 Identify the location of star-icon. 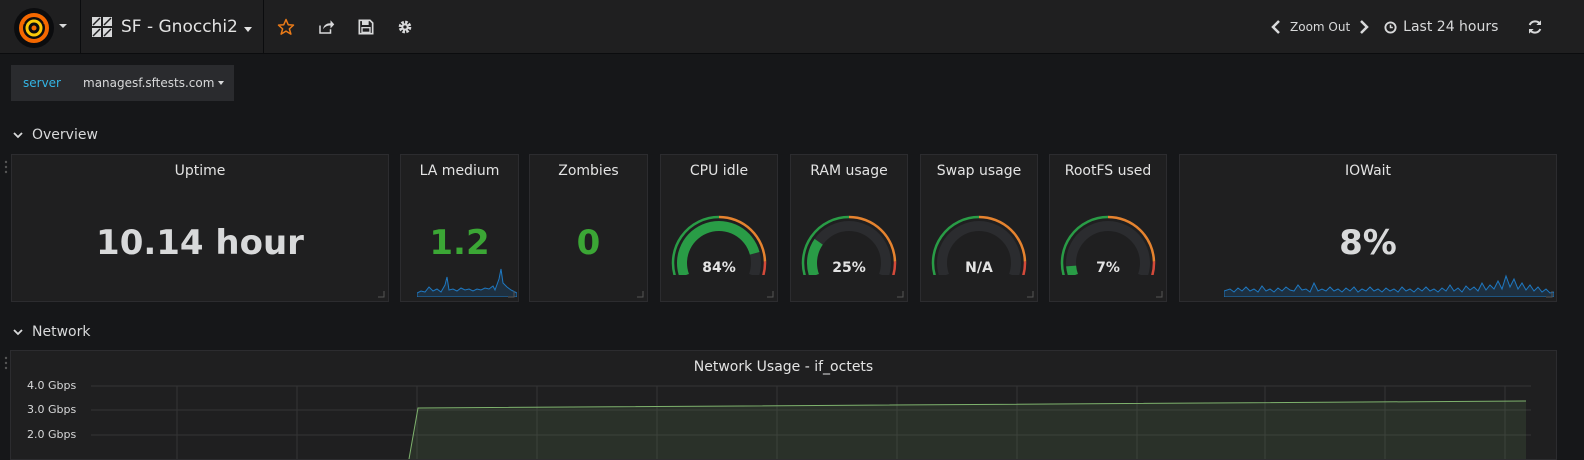
(286, 26).